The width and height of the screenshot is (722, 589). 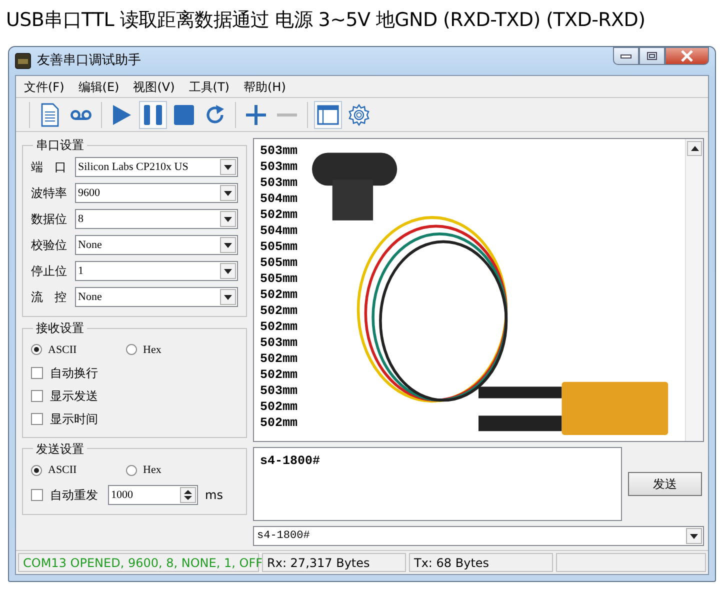 I want to click on field-label: 停止位, so click(x=49, y=271).